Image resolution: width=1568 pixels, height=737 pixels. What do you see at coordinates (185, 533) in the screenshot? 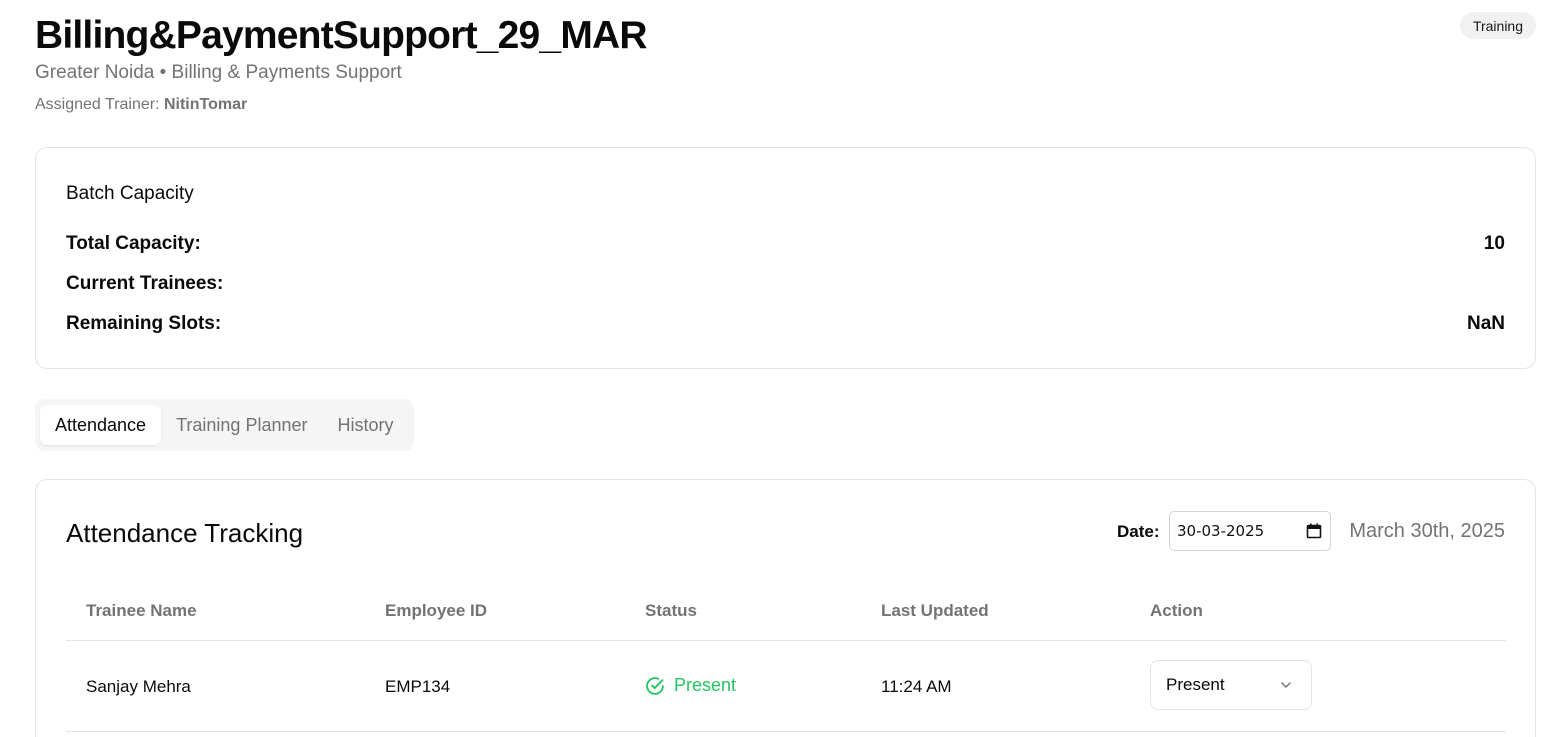
I see `attendance-title: Attendance Tracking` at bounding box center [185, 533].